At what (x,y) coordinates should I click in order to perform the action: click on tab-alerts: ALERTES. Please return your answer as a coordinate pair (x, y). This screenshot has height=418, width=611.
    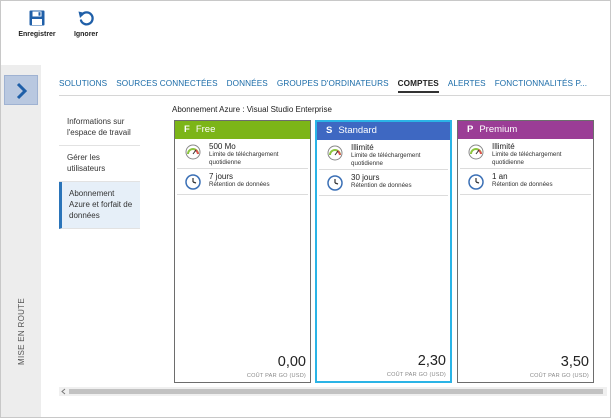
    Looking at the image, I should click on (467, 85).